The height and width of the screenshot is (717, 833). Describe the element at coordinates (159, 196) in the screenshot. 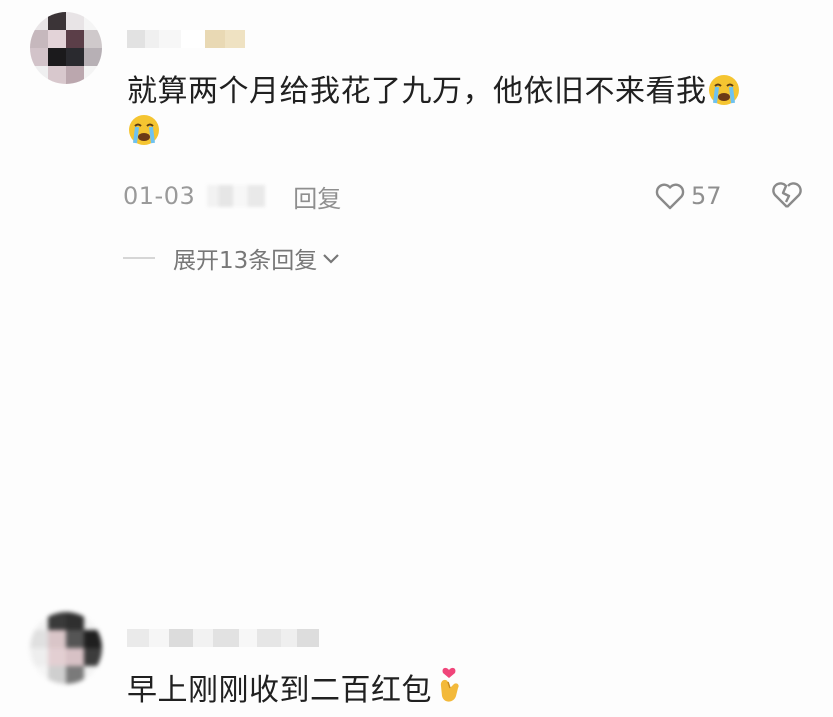

I see `comment-date: 01-03` at that location.